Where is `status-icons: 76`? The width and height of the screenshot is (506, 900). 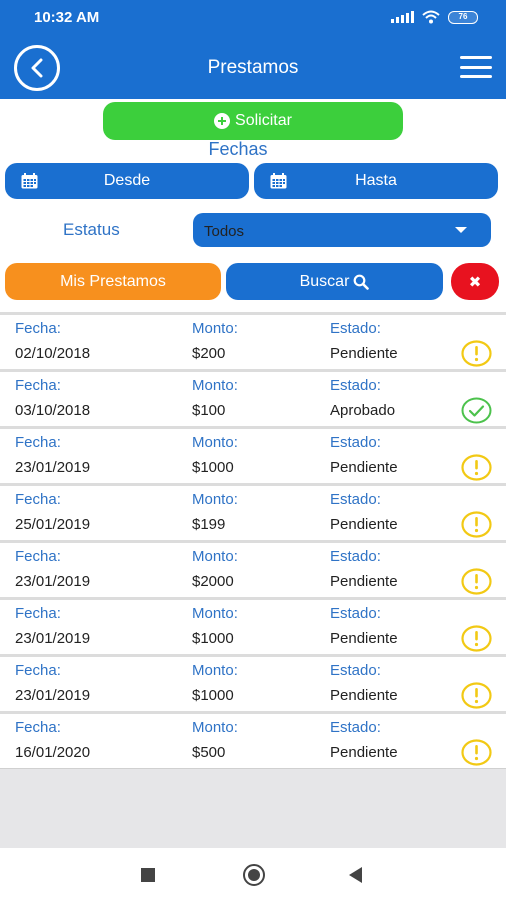 status-icons: 76 is located at coordinates (434, 17).